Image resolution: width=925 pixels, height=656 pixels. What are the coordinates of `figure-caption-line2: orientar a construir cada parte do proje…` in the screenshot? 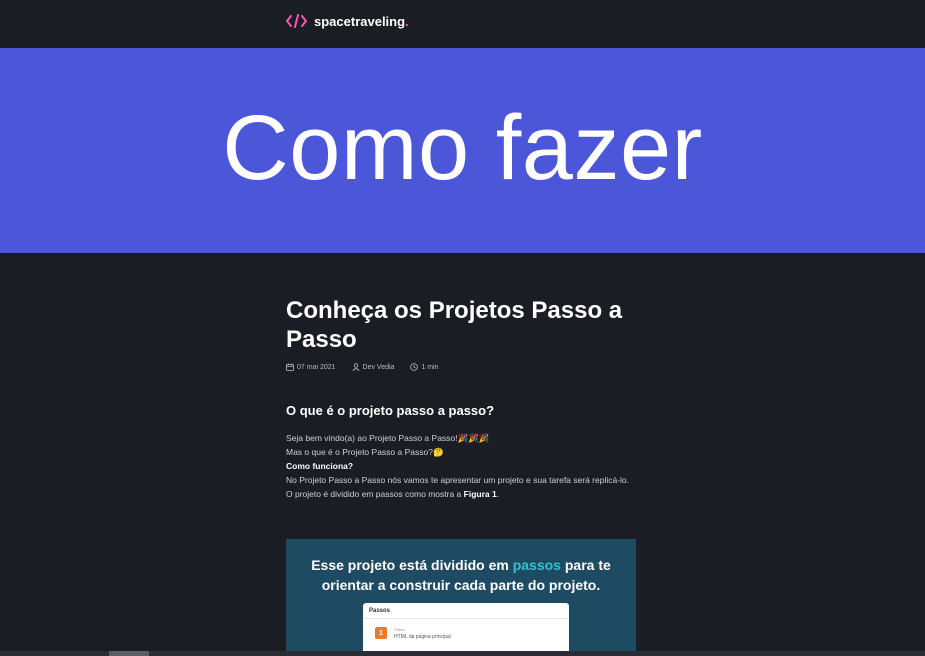 It's located at (461, 585).